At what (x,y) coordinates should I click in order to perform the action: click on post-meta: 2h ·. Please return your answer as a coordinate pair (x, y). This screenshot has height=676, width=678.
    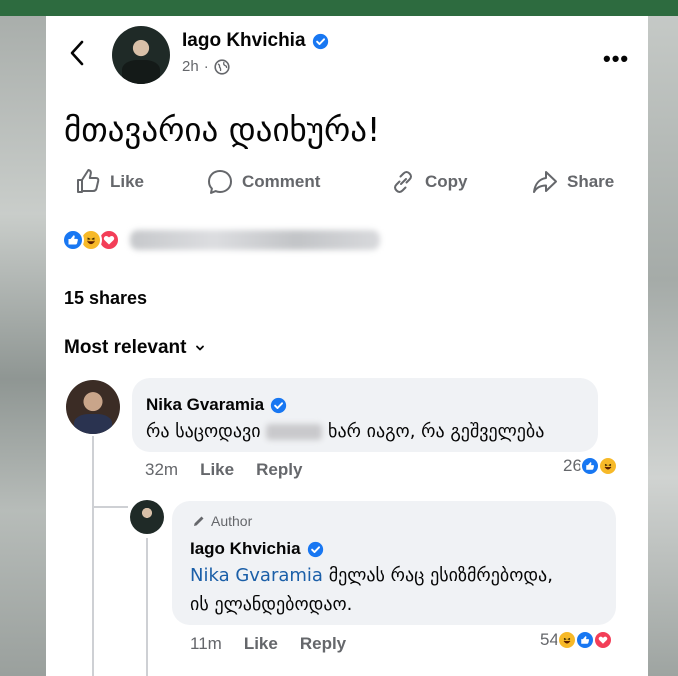
    Looking at the image, I should click on (206, 66).